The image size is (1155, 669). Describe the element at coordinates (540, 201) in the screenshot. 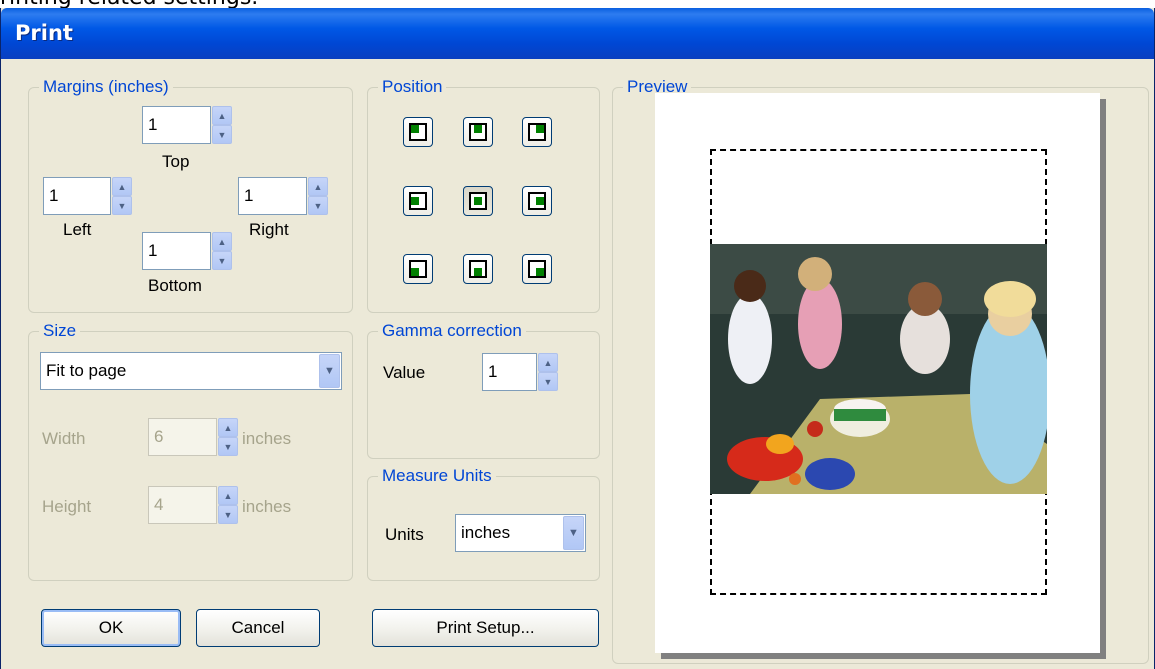

I see `middle-right-position-icon` at that location.